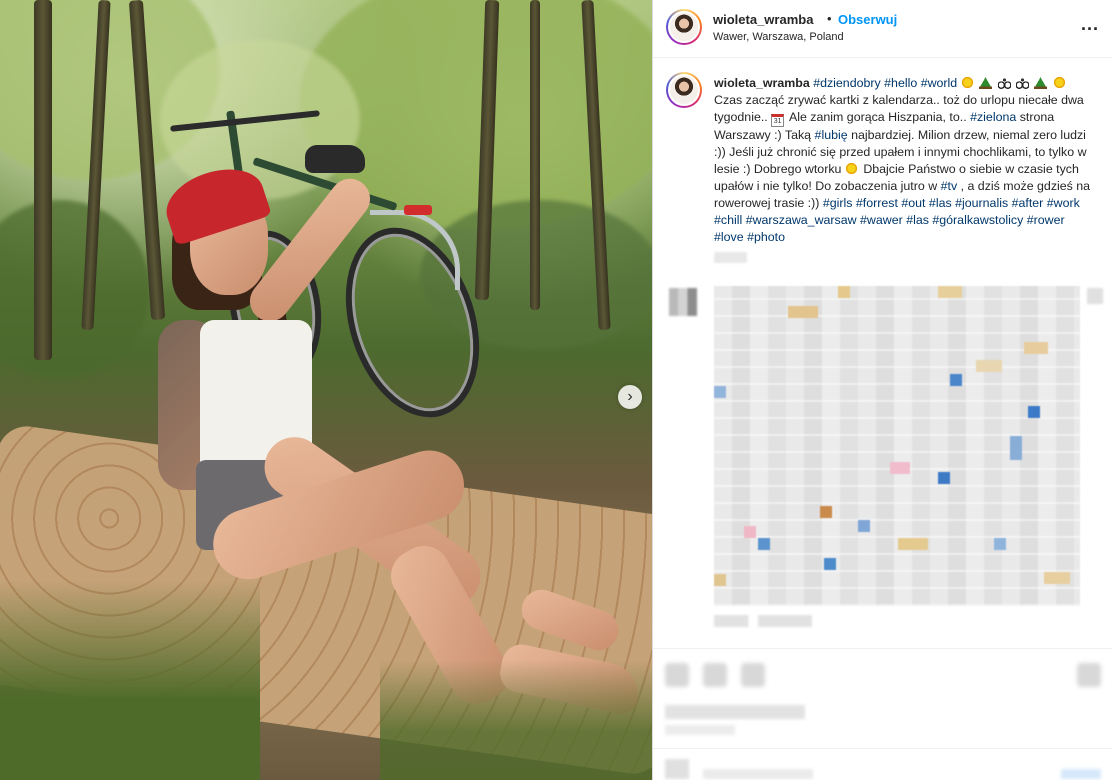  What do you see at coordinates (1046, 220) in the screenshot?
I see `hashtag-link: #rower` at bounding box center [1046, 220].